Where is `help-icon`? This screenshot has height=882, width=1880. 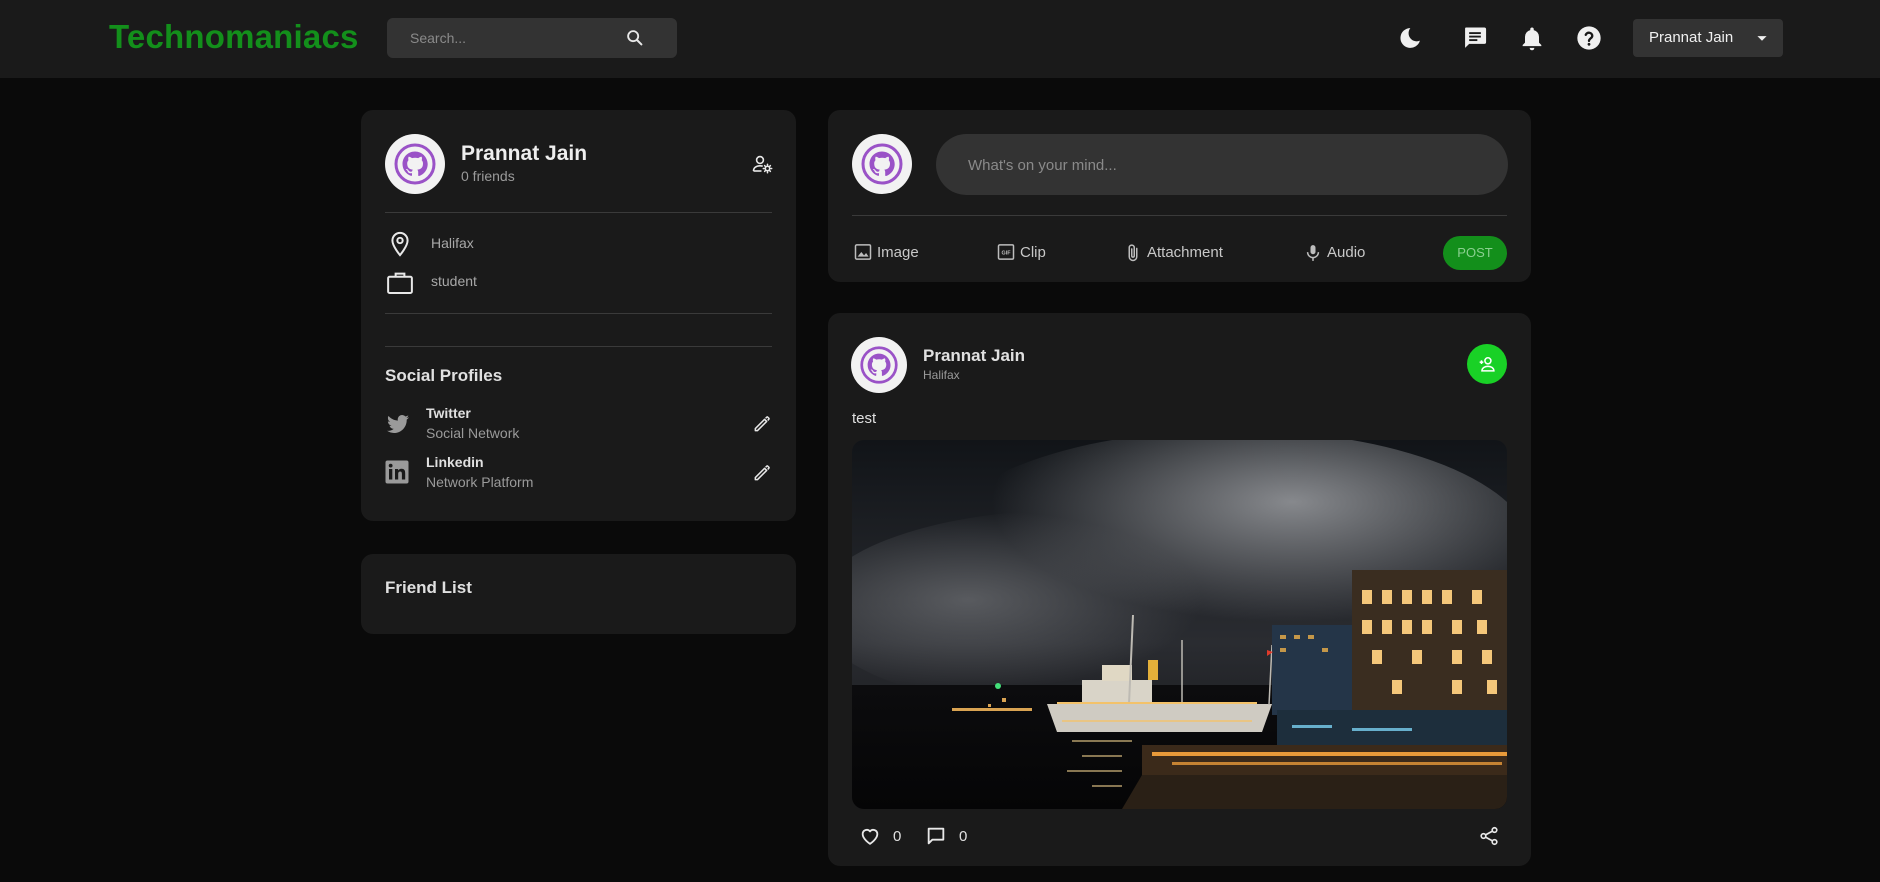
help-icon is located at coordinates (1589, 38).